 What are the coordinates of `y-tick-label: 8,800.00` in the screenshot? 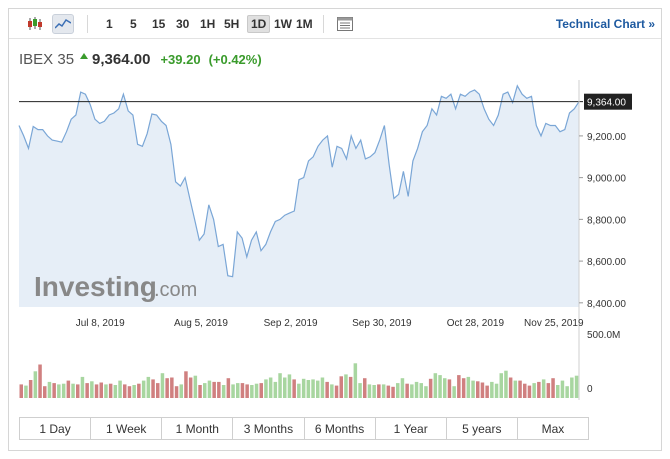 It's located at (606, 220).